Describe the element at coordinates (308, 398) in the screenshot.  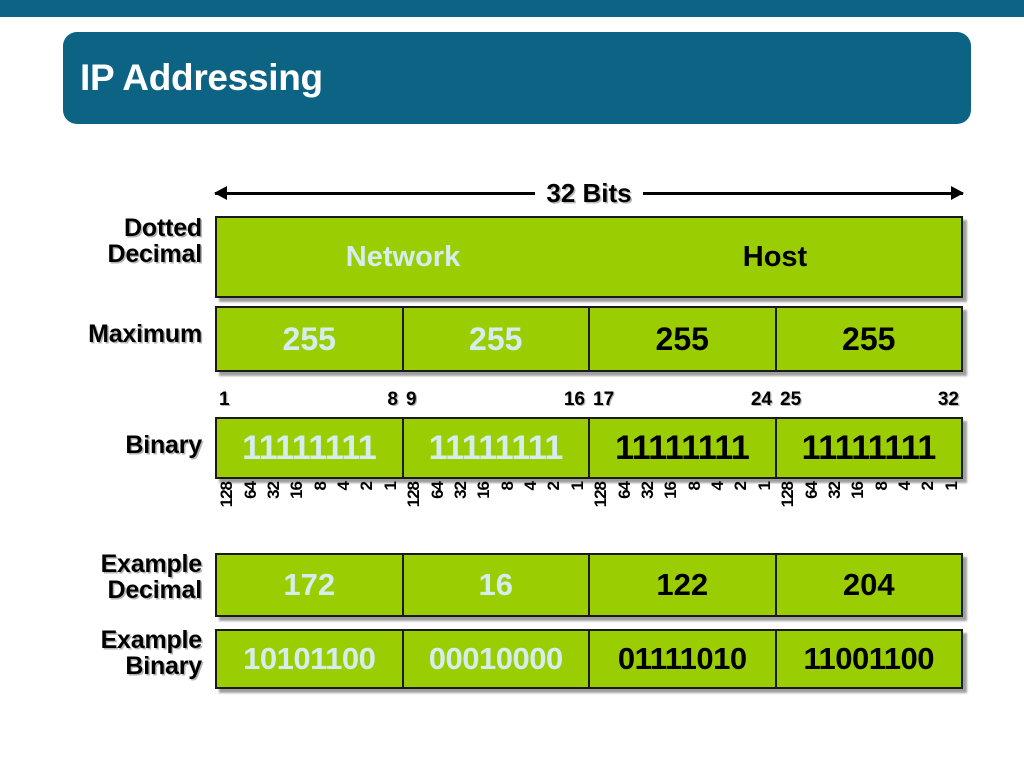
I see `bit-range-octet-1: 1 8` at that location.